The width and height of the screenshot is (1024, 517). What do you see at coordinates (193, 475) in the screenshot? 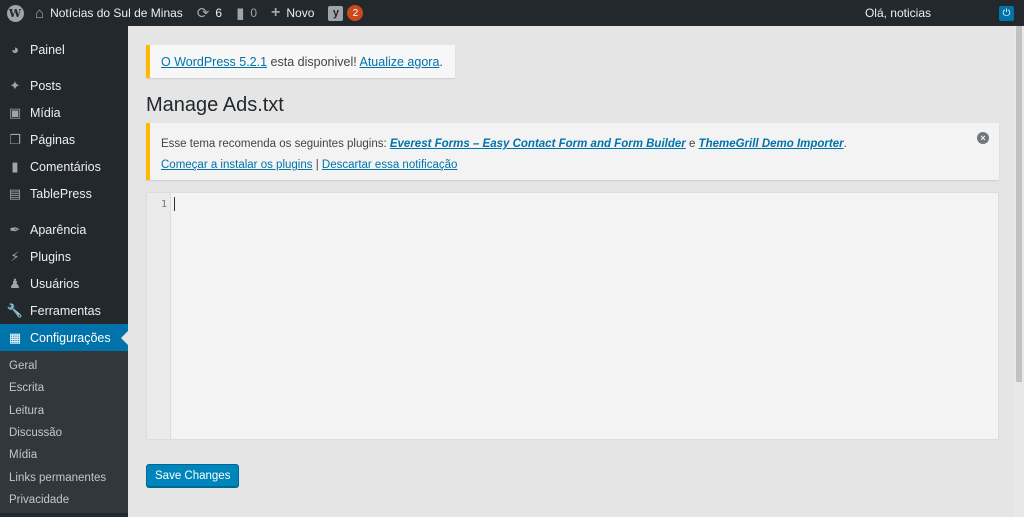
I see `save-changes-button: Save Changes` at bounding box center [193, 475].